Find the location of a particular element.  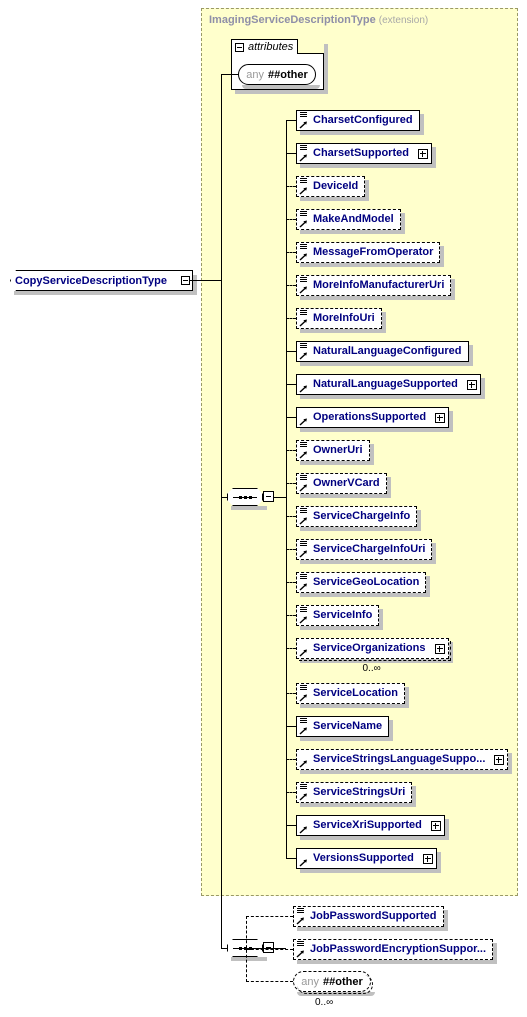

element-node: OwnerUri is located at coordinates (333, 450).